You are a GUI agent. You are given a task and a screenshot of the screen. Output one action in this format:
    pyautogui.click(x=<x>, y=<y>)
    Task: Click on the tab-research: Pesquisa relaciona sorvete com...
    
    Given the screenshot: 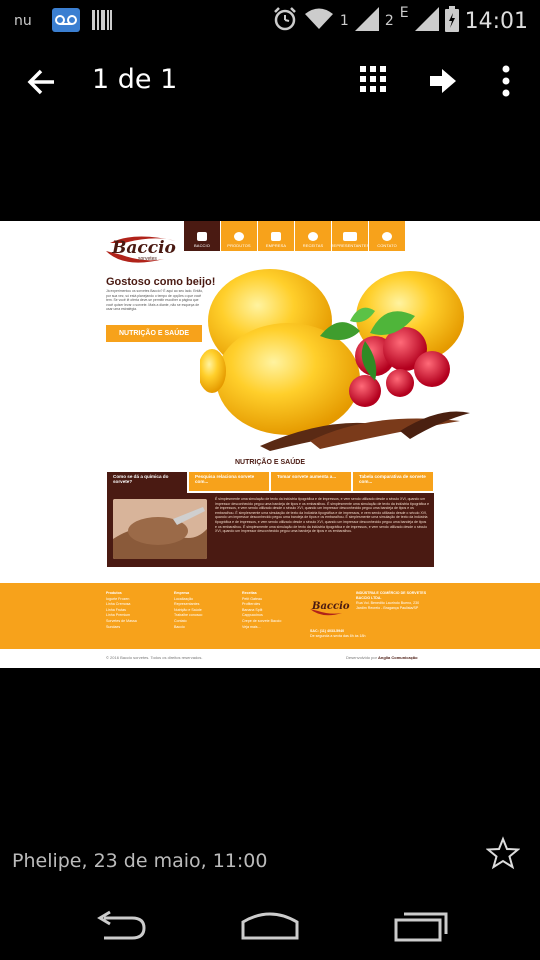 What is the action you would take?
    pyautogui.click(x=229, y=481)
    